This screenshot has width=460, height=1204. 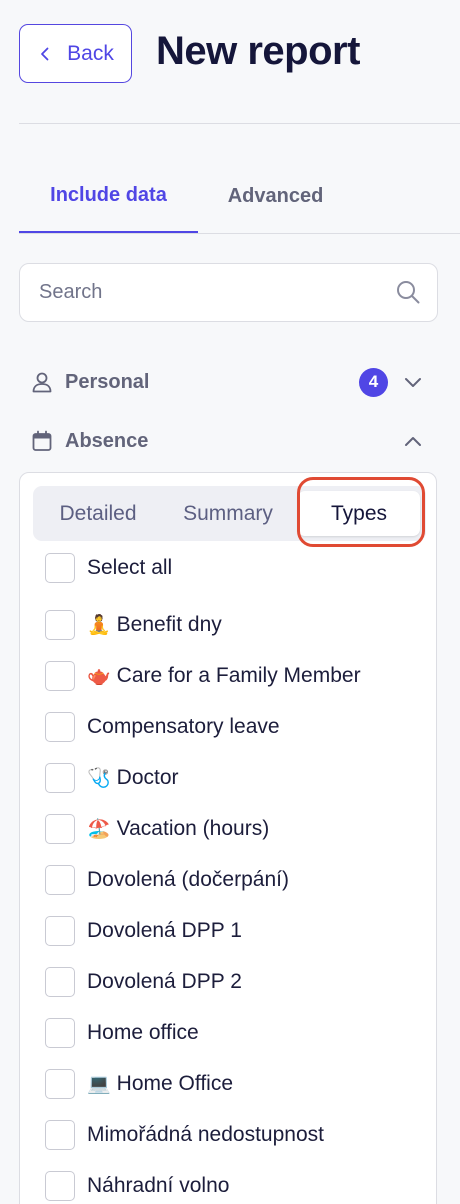 I want to click on select-all-row: Select all, so click(x=108, y=568).